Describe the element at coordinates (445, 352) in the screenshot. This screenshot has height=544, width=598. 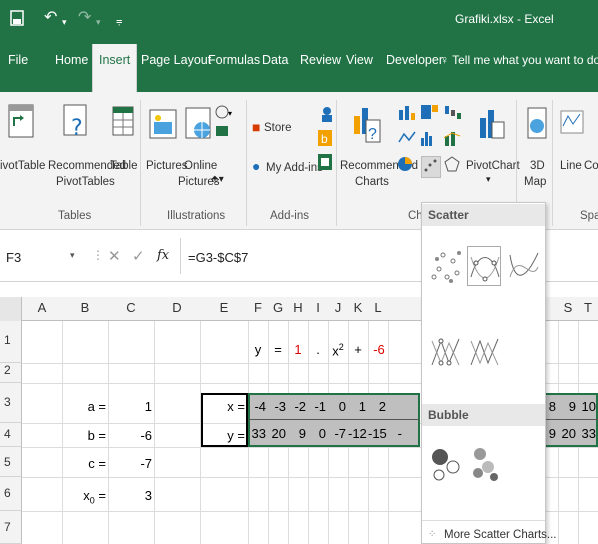
I see `scatter-straight-lines-markers-option` at that location.